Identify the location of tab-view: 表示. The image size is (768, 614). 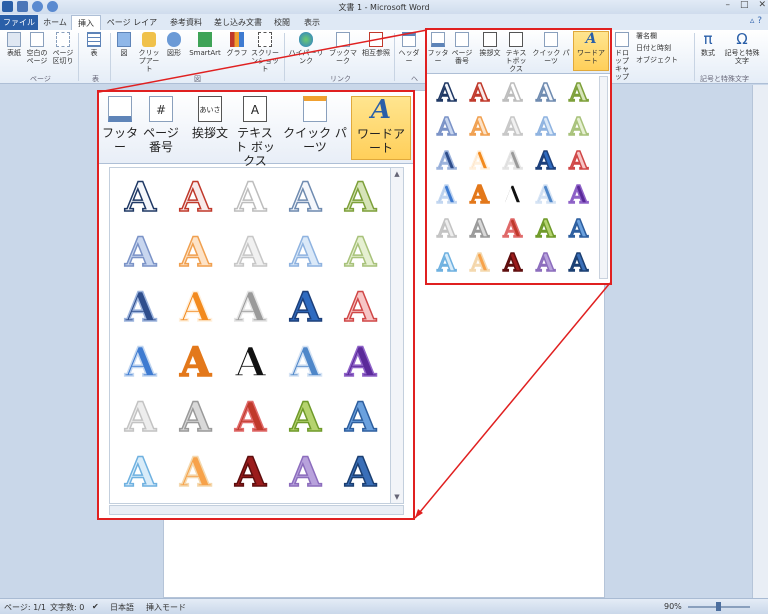
(312, 22).